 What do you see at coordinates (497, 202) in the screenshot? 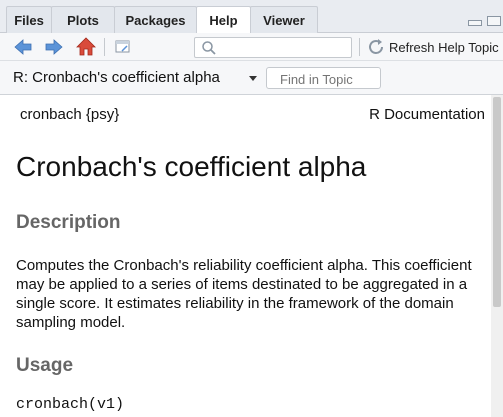
I see `scrollbar-thumb` at bounding box center [497, 202].